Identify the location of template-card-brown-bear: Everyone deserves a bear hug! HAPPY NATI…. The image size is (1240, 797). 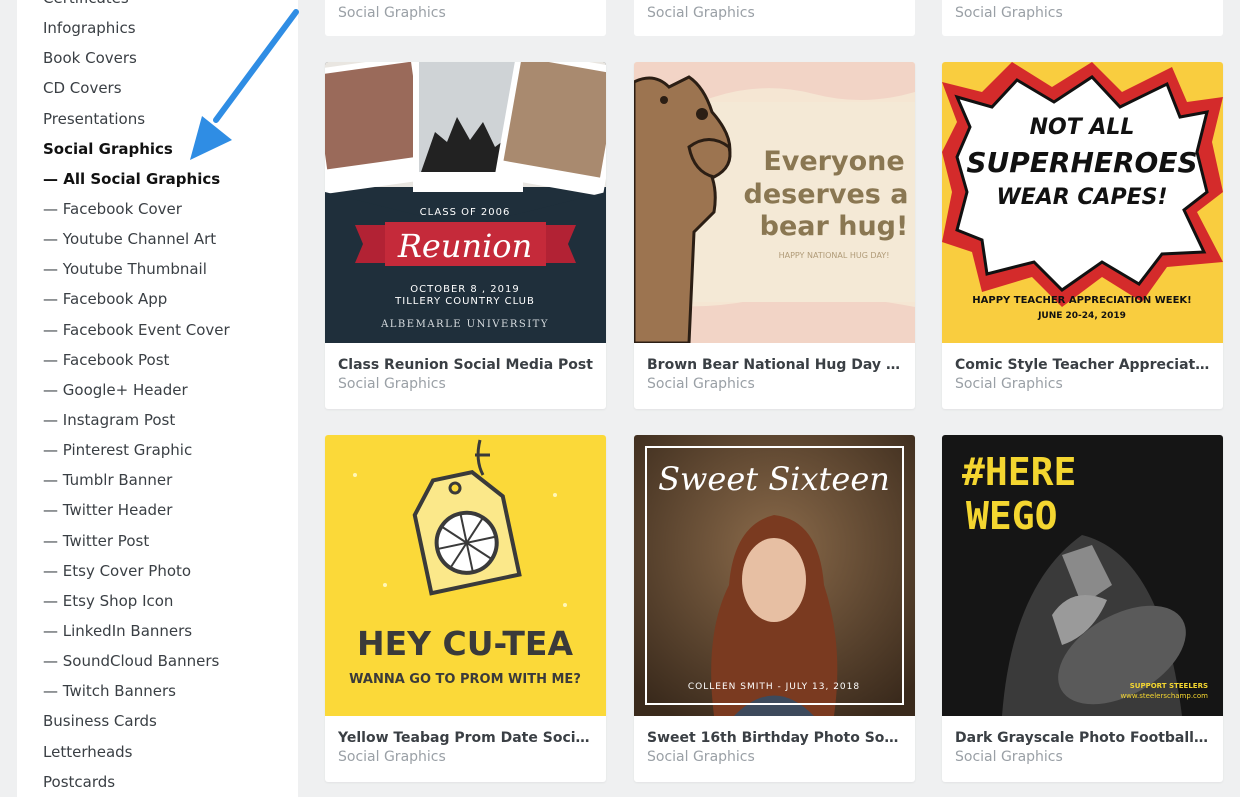
(774, 235).